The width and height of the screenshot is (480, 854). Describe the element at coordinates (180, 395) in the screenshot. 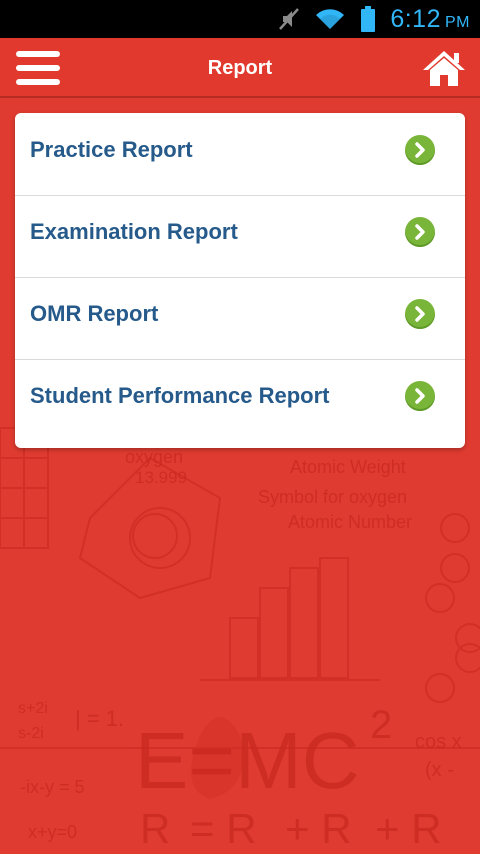

I see `menu-item-label: Student Performance Report` at that location.